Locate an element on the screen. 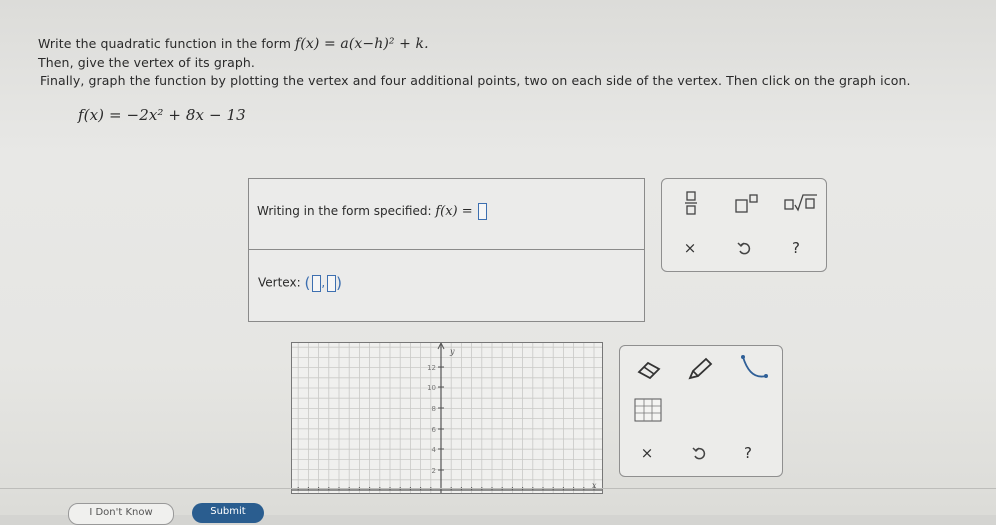 The width and height of the screenshot is (996, 525). form-field-label: Writing in the form specified: is located at coordinates (344, 211).